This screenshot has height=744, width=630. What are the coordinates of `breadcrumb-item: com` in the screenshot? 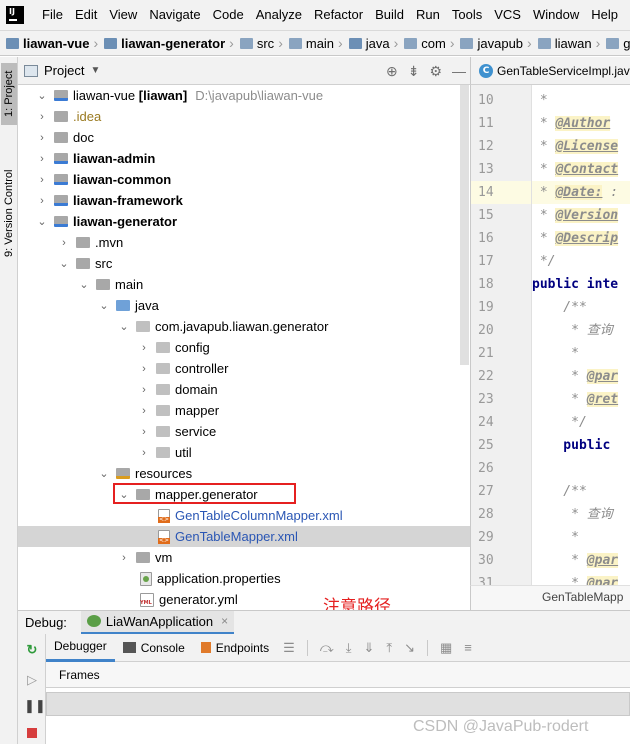 It's located at (422, 43).